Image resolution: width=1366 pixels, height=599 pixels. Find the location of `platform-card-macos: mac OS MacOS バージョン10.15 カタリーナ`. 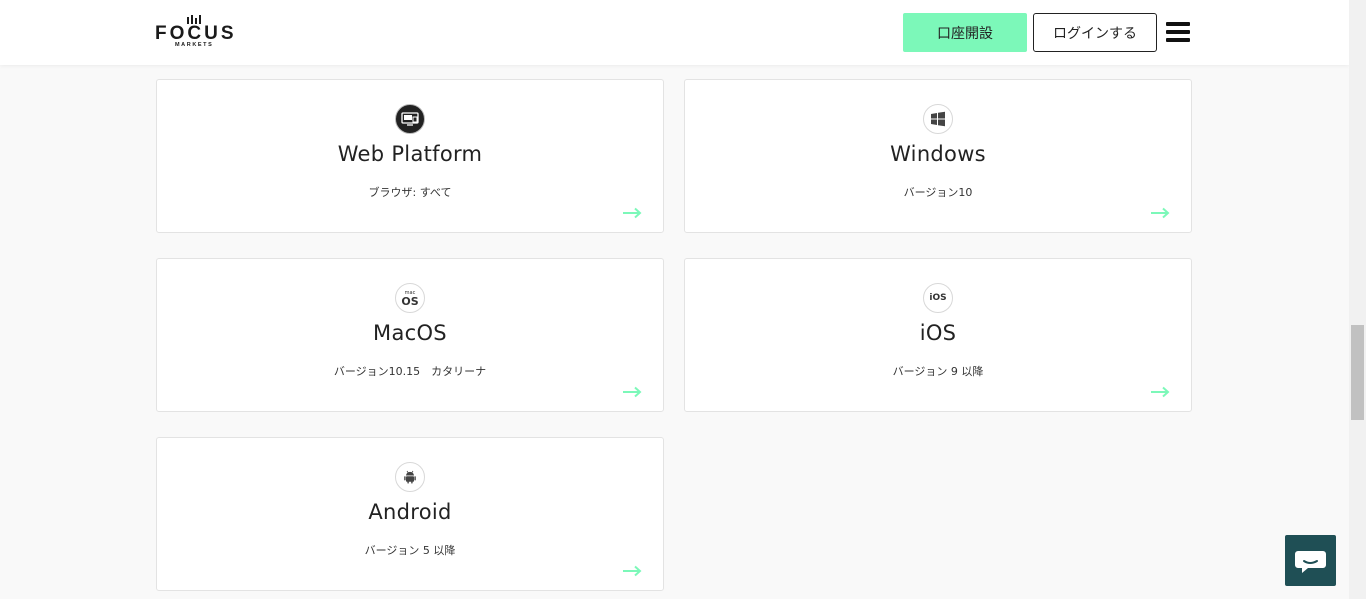

platform-card-macos: mac OS MacOS バージョン10.15 カタリーナ is located at coordinates (410, 335).